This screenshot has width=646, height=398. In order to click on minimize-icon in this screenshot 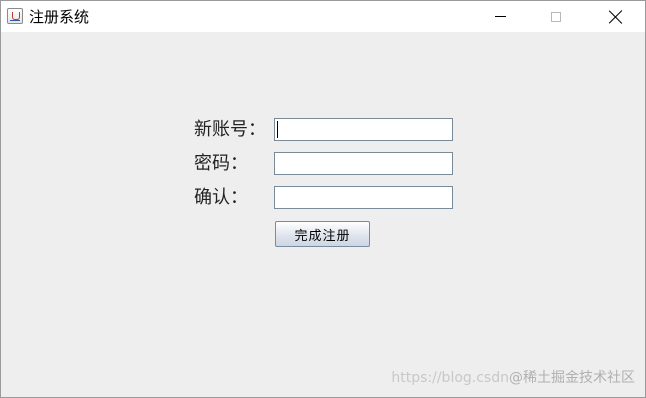, I will do `click(500, 16)`.